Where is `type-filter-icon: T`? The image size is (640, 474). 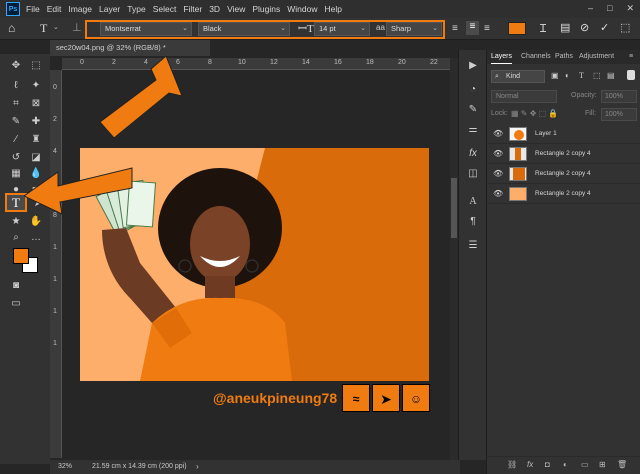 type-filter-icon: T is located at coordinates (581, 75).